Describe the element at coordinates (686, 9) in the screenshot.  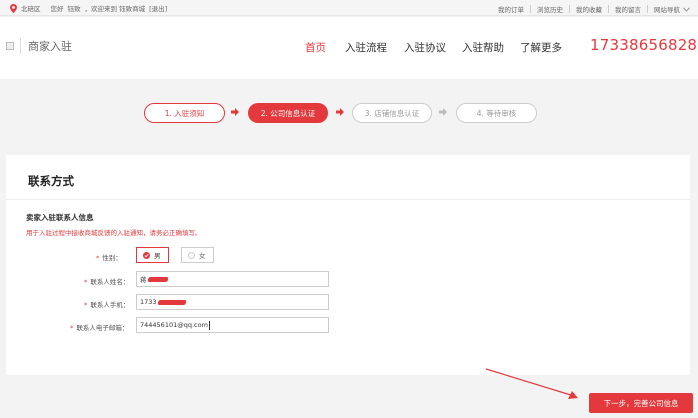
I see `chevron-down-icon` at that location.